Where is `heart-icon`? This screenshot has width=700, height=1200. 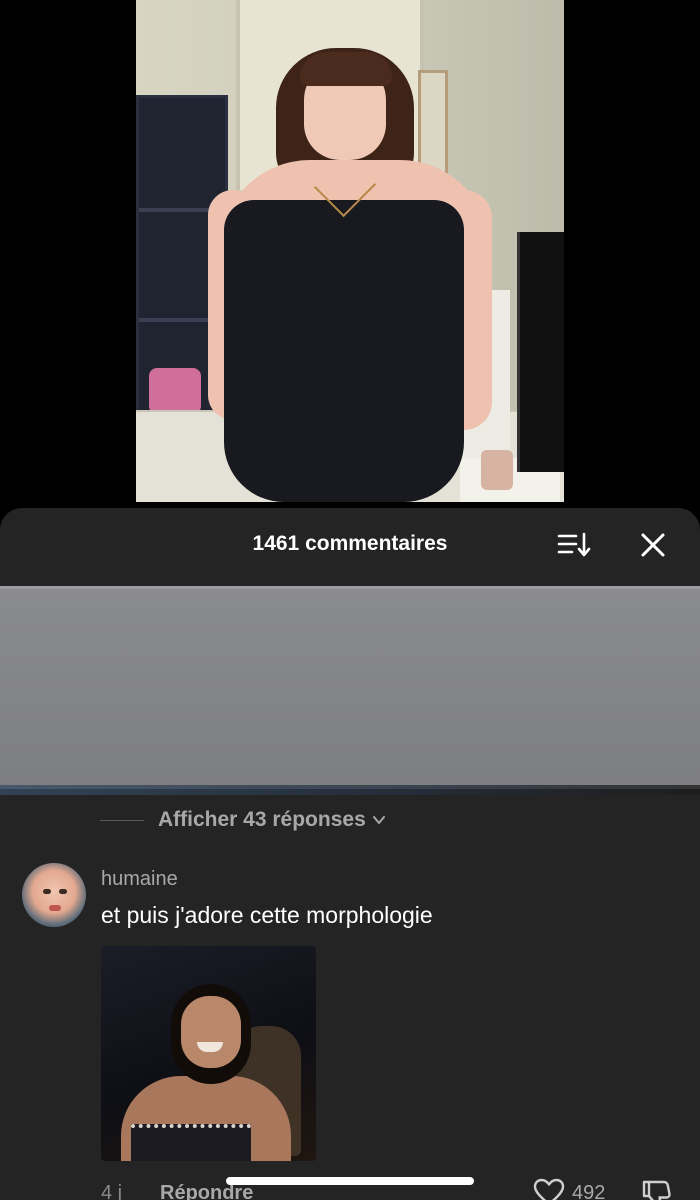 heart-icon is located at coordinates (549, 1189).